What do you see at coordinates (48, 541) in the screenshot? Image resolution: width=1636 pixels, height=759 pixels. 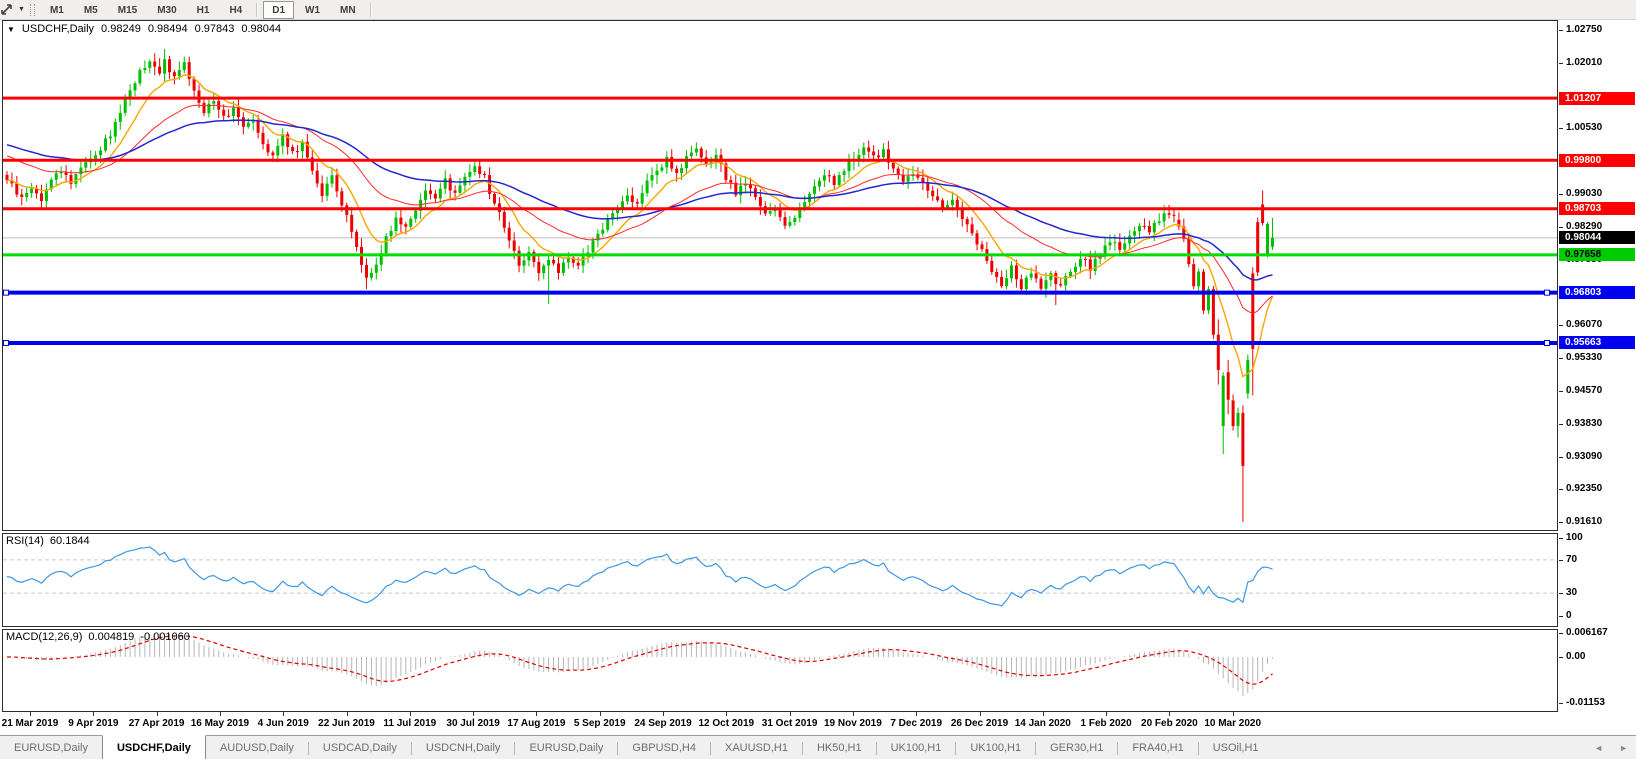 I see `rsi-indicator-label: RSI(14) 60.1844` at bounding box center [48, 541].